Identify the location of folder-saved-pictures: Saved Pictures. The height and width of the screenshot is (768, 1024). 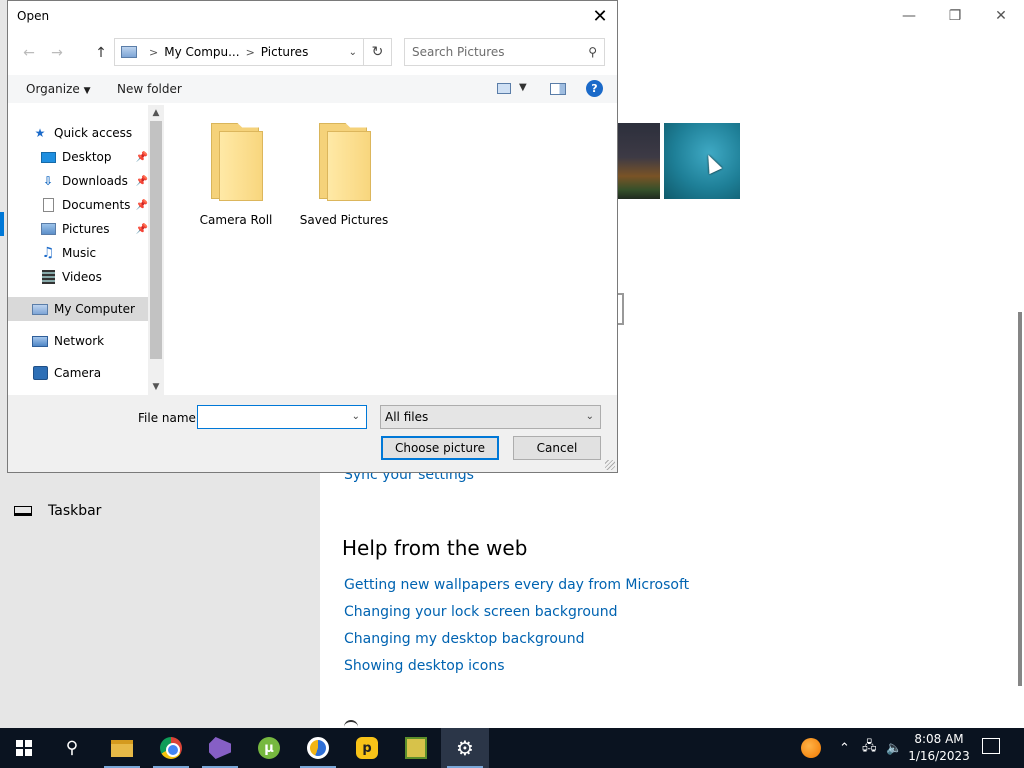
(344, 175).